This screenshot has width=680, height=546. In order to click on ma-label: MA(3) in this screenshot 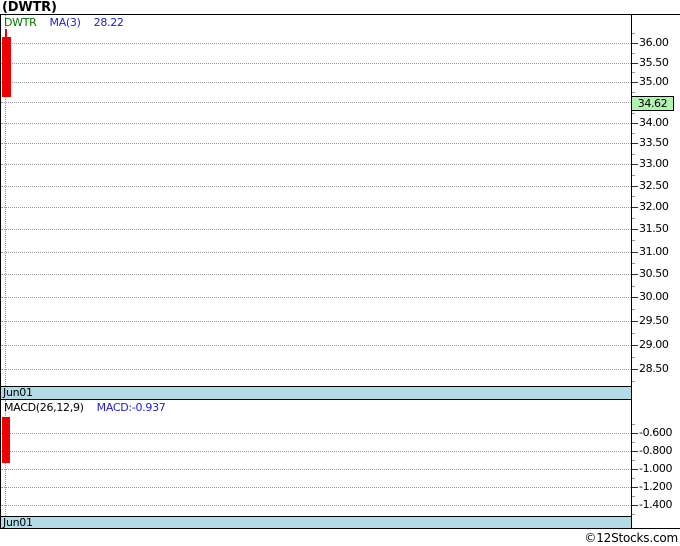, I will do `click(65, 22)`.